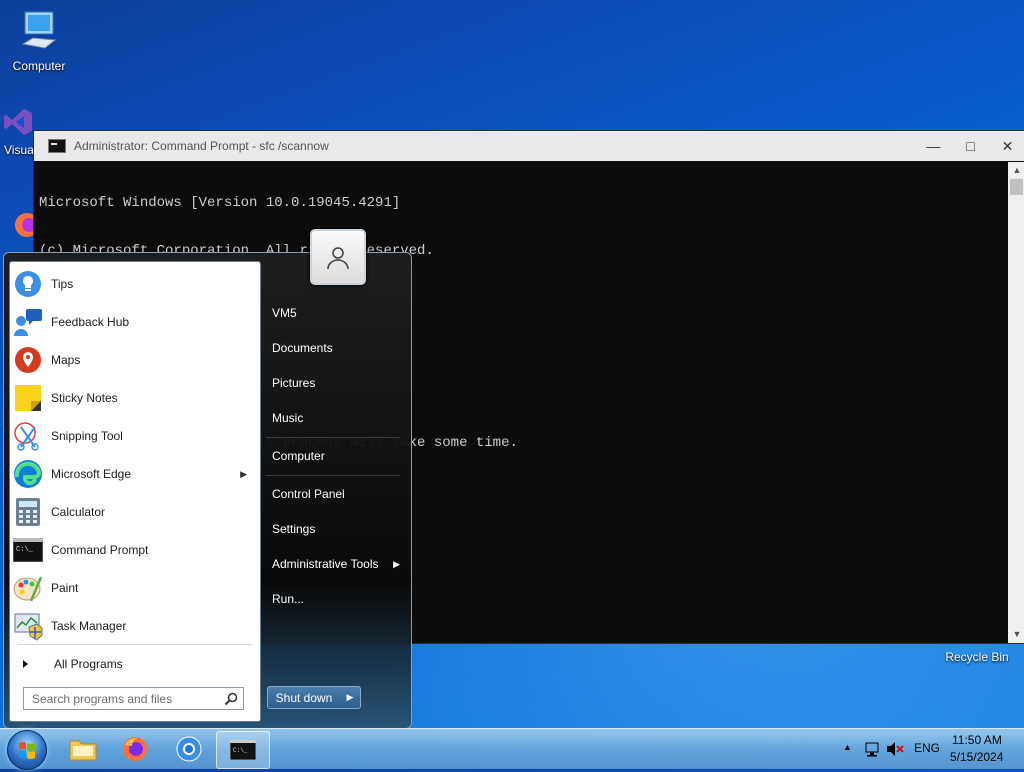 The width and height of the screenshot is (1024, 772). I want to click on program-item-task-manager: Task Manager, so click(135, 626).